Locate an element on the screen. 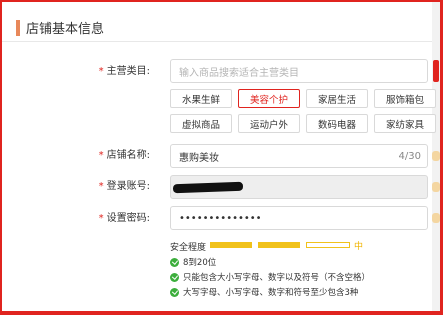  rule-item: 8到20位 is located at coordinates (193, 262).